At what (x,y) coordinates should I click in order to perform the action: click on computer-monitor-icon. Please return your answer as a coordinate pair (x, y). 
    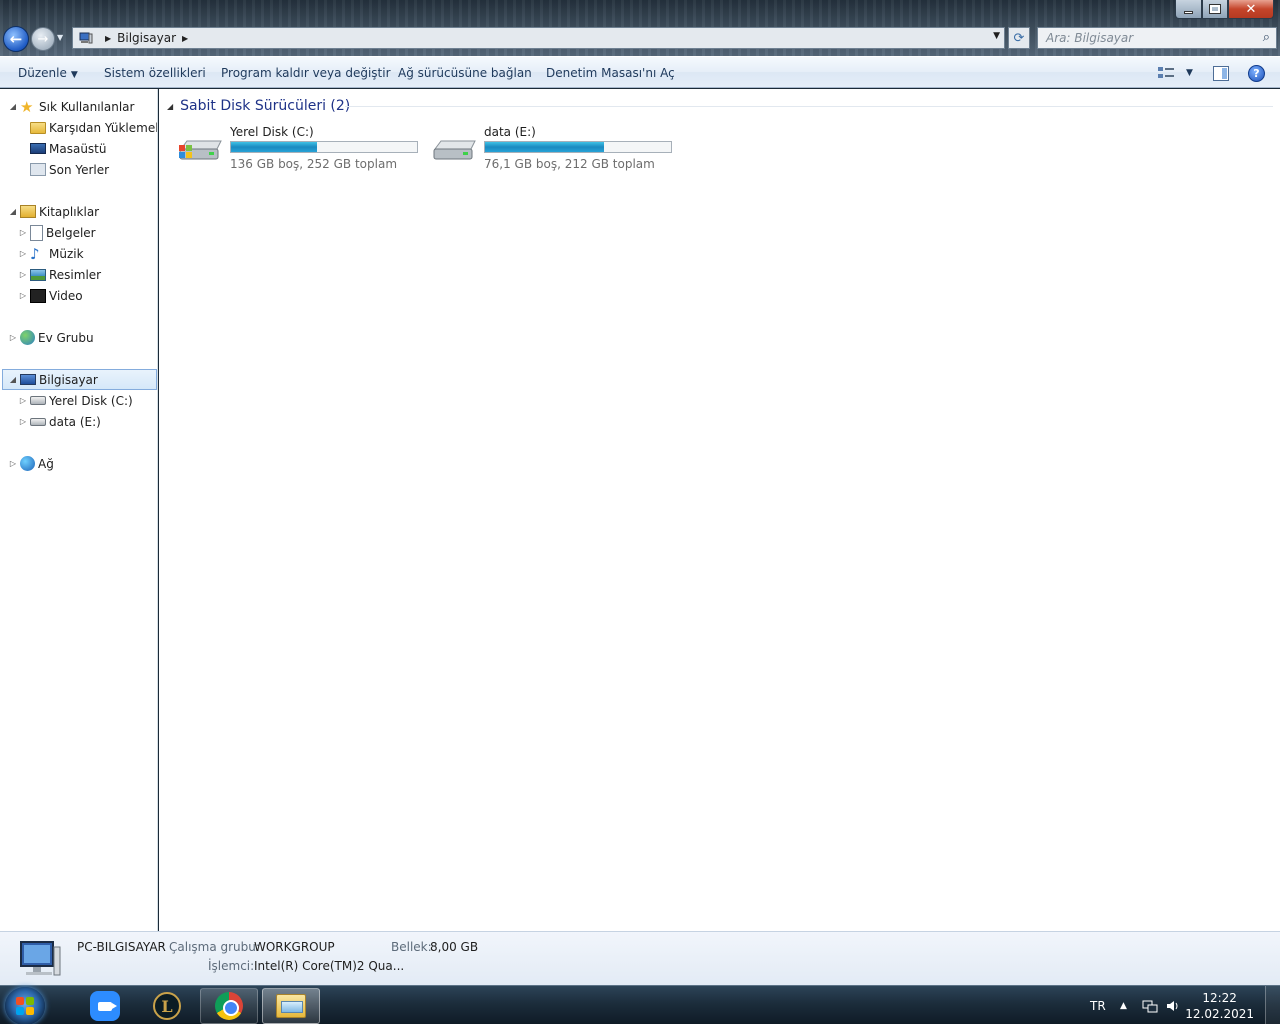
    Looking at the image, I should click on (40, 958).